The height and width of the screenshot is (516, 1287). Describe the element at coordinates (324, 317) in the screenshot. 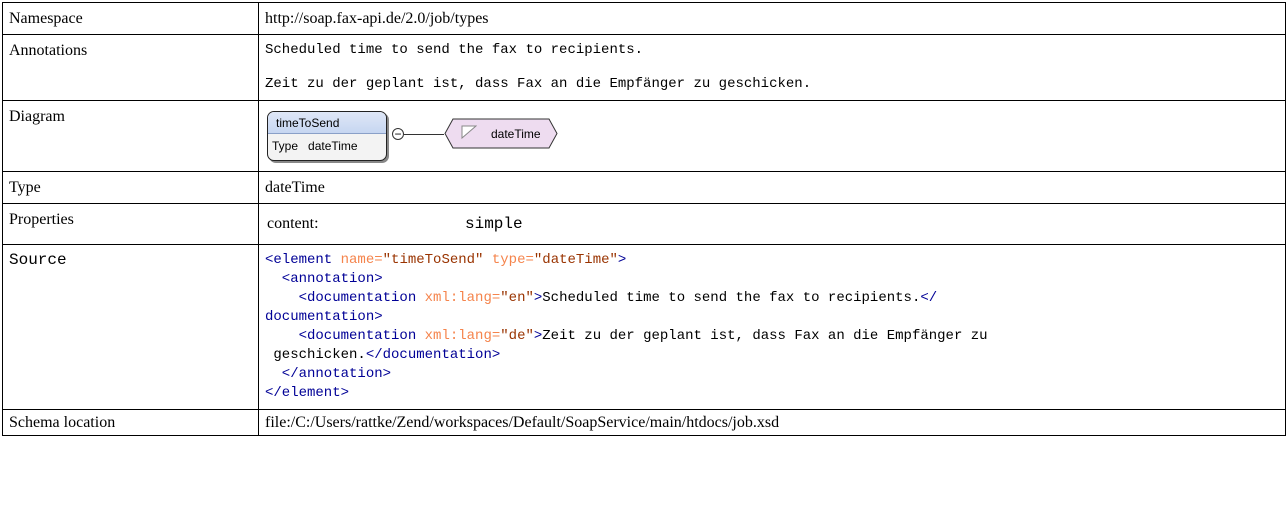

I see `src-tag: documentation>` at that location.